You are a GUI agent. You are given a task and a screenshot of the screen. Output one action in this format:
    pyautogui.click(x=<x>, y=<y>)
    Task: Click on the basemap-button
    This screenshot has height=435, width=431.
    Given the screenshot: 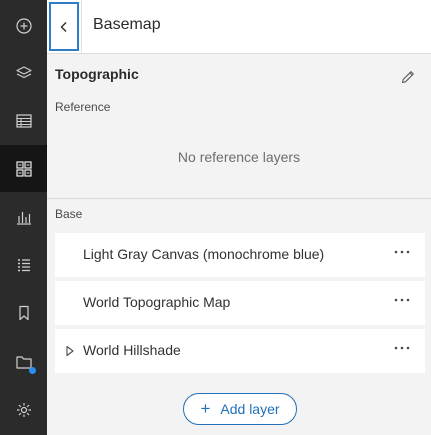 What is the action you would take?
    pyautogui.click(x=23, y=168)
    